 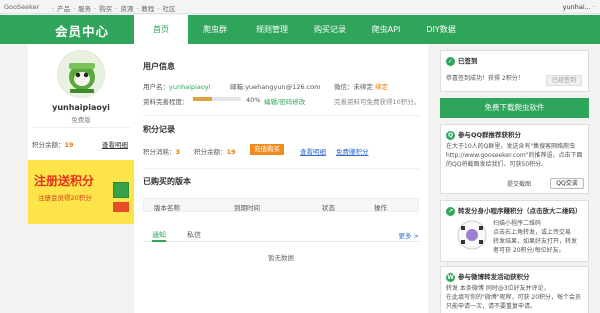 I want to click on completeness-label: 资料完善程度：, so click(x=166, y=102).